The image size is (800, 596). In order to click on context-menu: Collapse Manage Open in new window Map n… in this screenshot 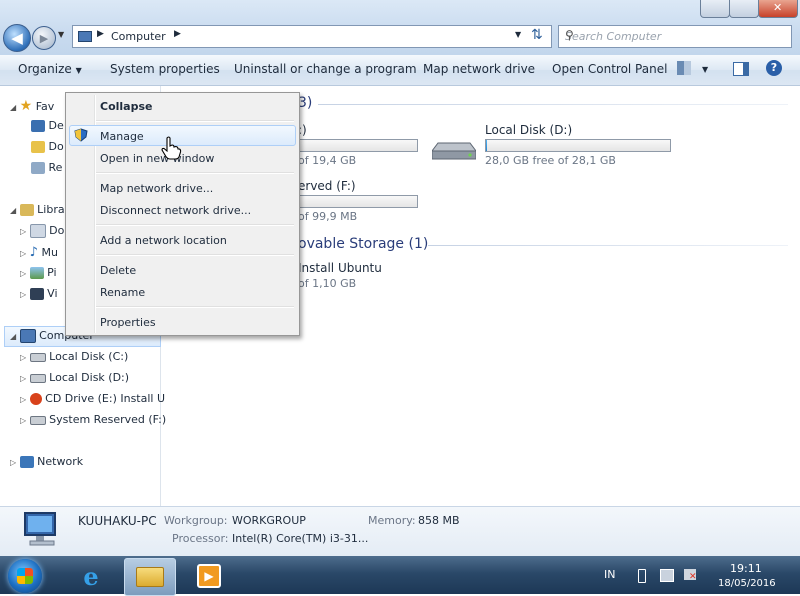, I will do `click(182, 214)`.